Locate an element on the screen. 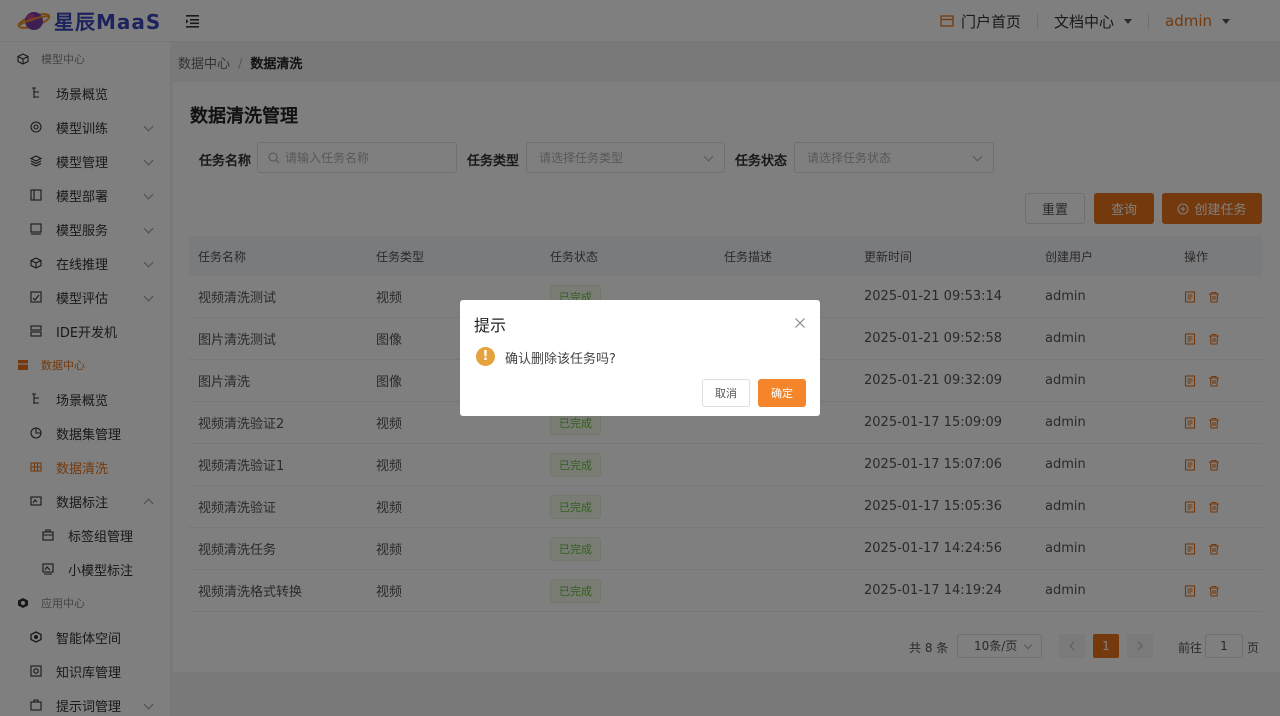  confirm-button: 确定 is located at coordinates (782, 393).